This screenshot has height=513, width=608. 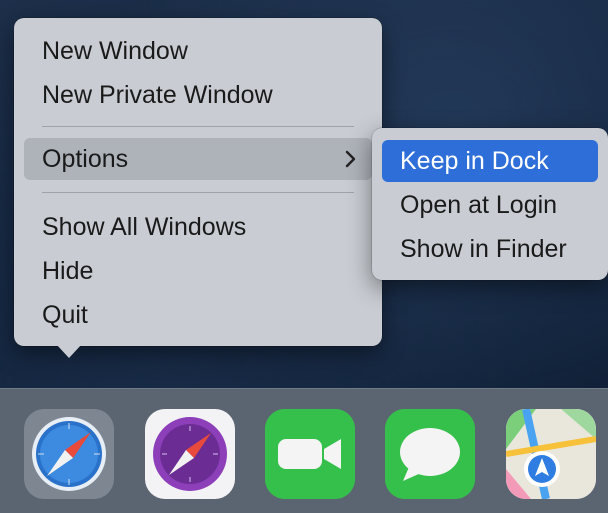 I want to click on messages-icon, so click(x=430, y=454).